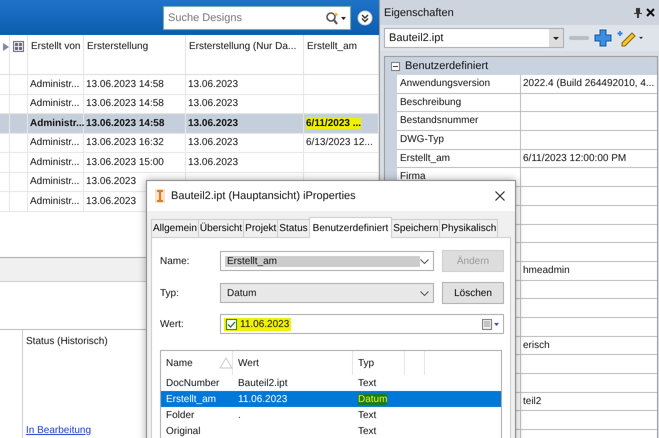 The image size is (659, 438). What do you see at coordinates (536, 345) in the screenshot?
I see `property-value: erisch` at bounding box center [536, 345].